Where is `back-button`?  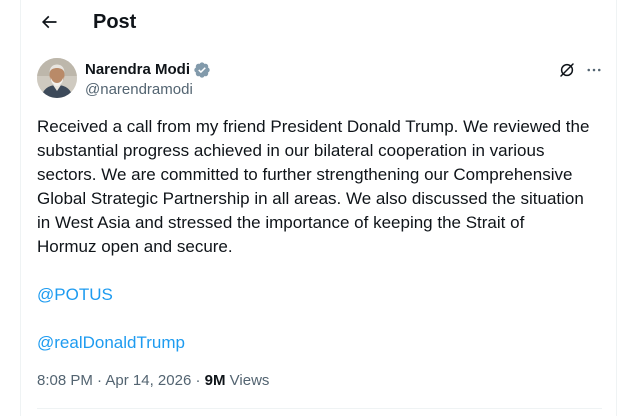 back-button is located at coordinates (49, 22).